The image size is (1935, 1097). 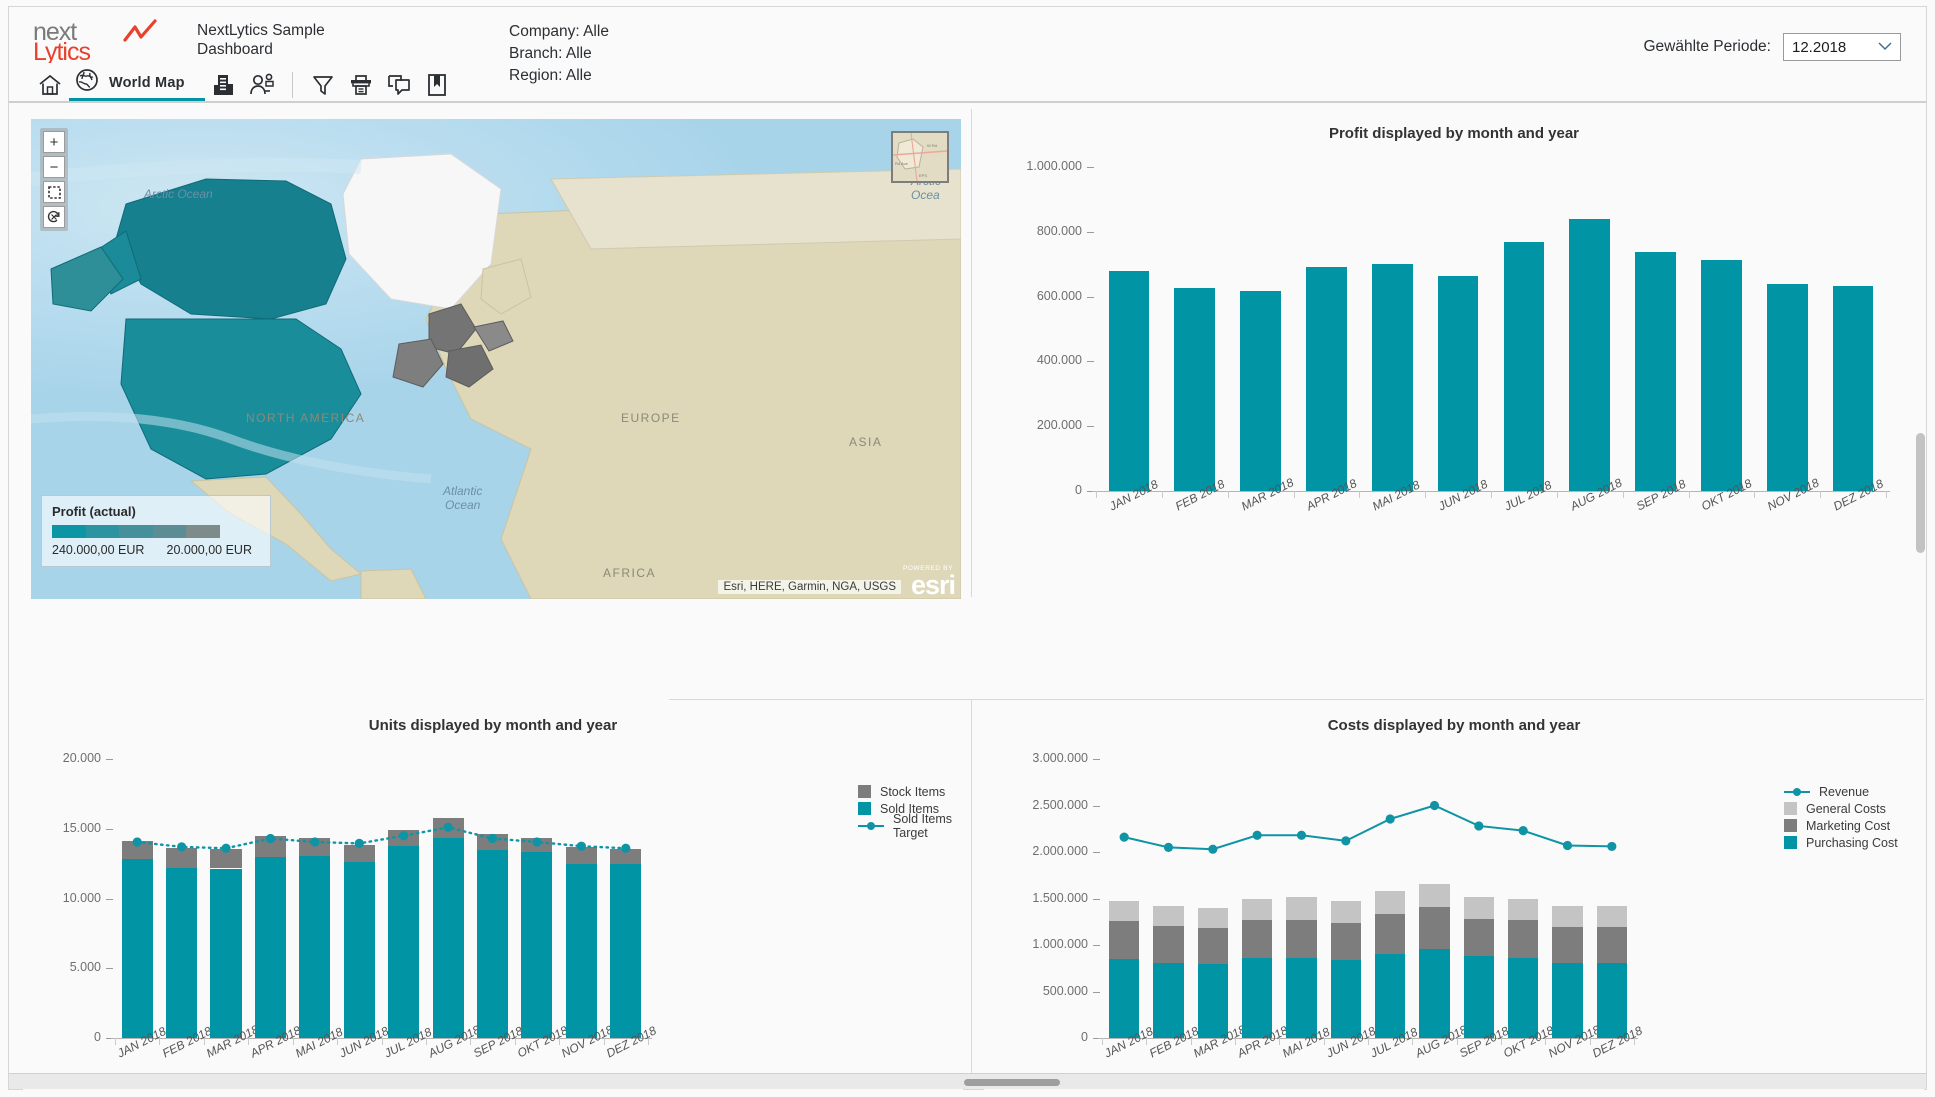 I want to click on map-zoom-out-button: −, so click(x=54, y=167).